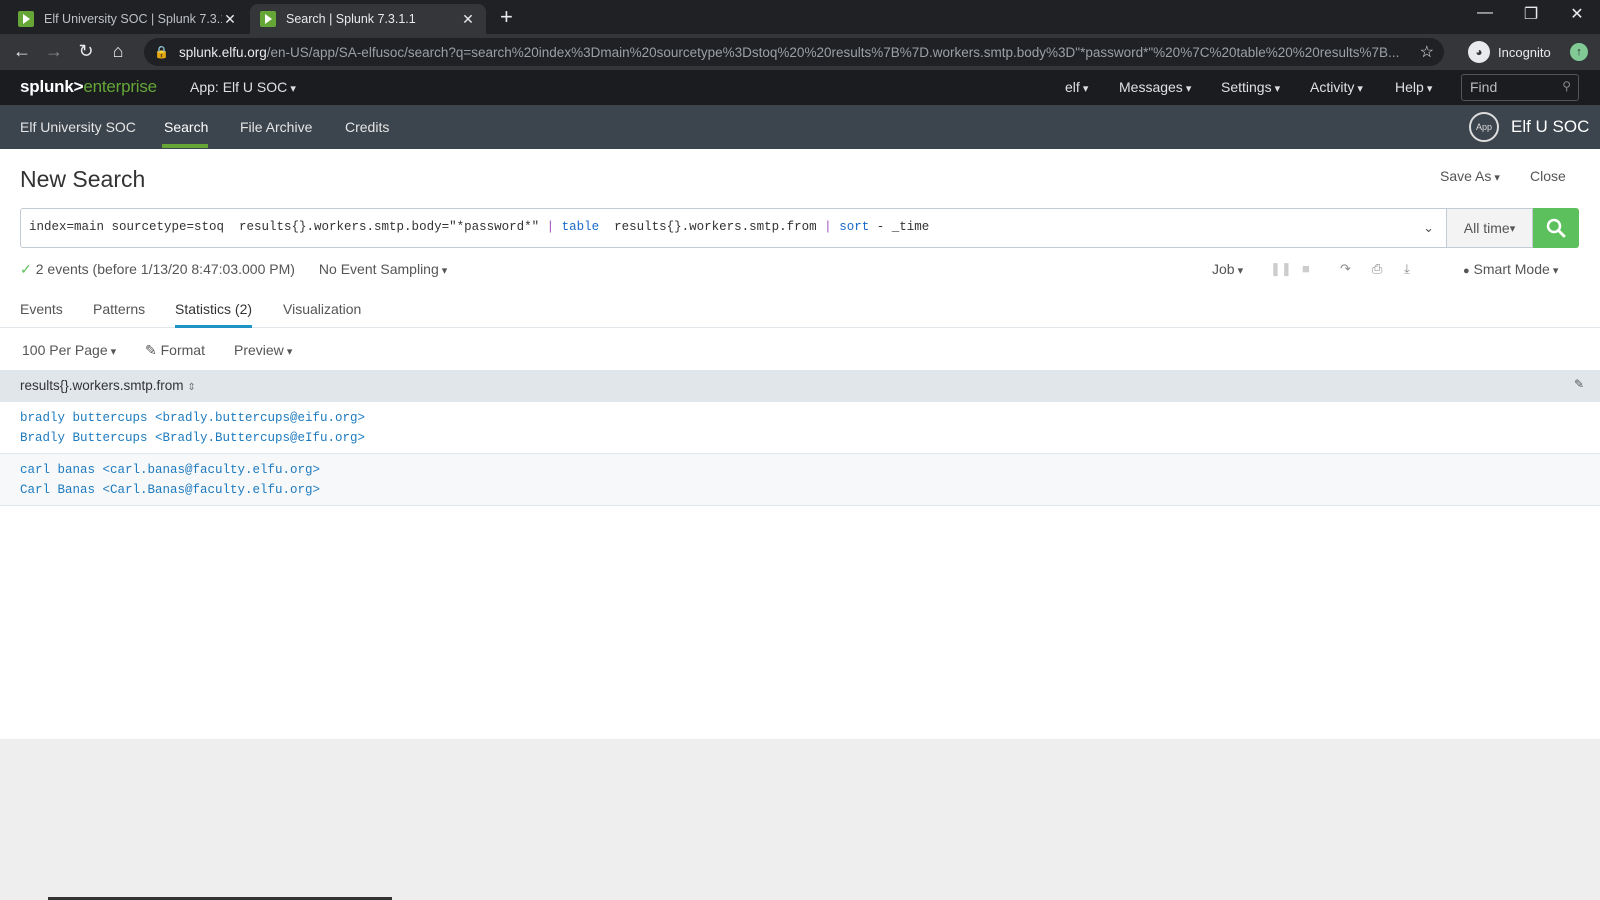  Describe the element at coordinates (1531, 14) in the screenshot. I see `restore-icon: ❐` at that location.